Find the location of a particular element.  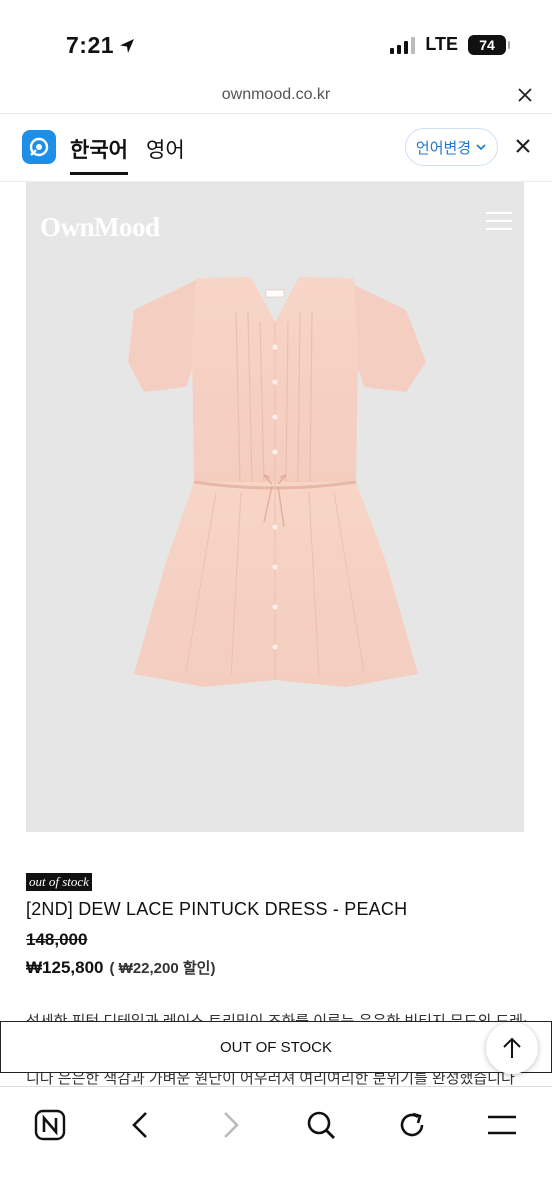

battery-level: 74 is located at coordinates (487, 44).